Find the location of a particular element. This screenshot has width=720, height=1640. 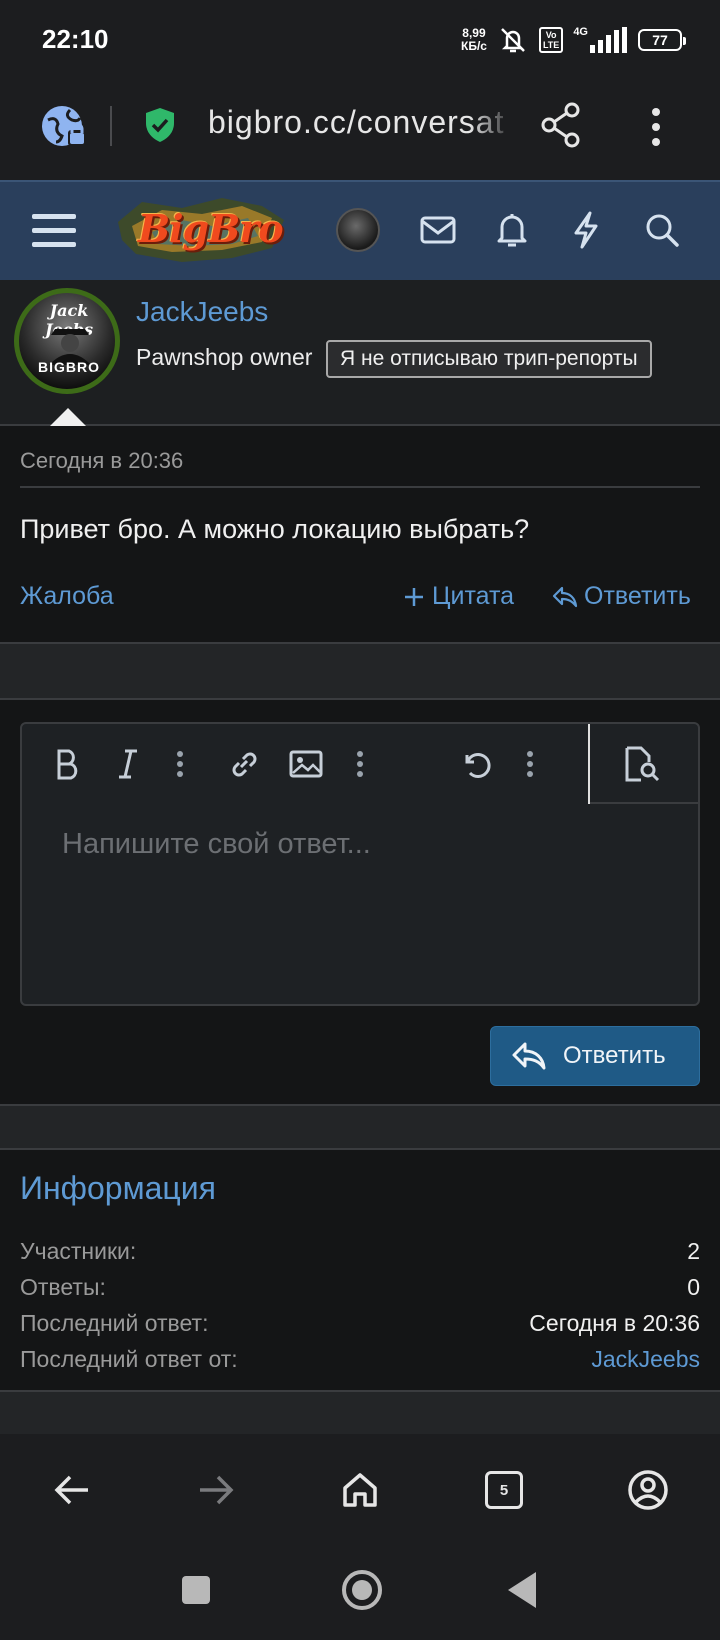

network-speed: 8,99 КБ/с is located at coordinates (474, 39).